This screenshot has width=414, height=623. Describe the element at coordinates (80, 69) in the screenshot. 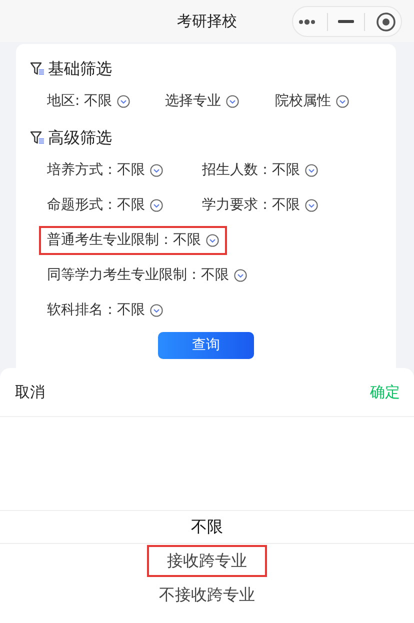

I see `section-title: 基础筛选` at that location.